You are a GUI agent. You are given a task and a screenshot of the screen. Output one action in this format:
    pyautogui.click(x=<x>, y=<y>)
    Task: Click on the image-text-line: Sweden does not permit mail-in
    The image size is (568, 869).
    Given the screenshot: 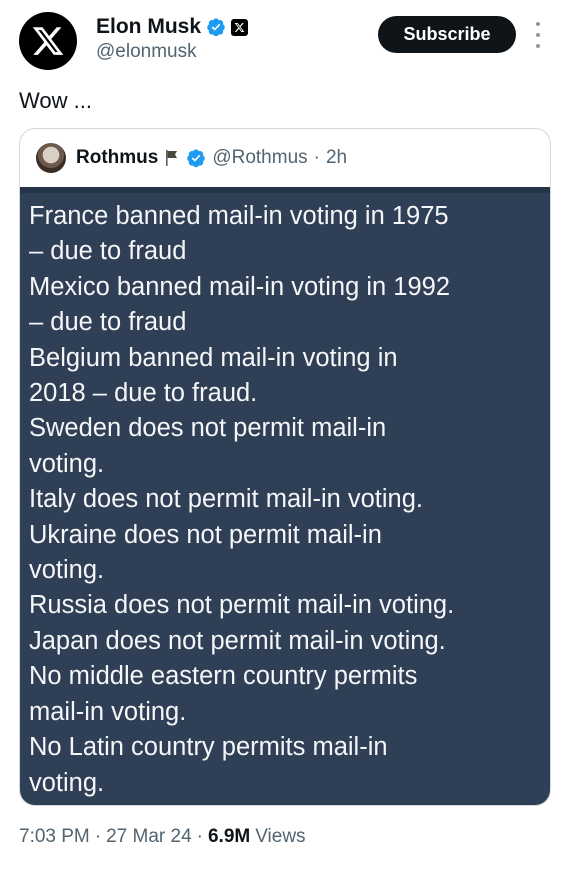 What is the action you would take?
    pyautogui.click(x=208, y=428)
    